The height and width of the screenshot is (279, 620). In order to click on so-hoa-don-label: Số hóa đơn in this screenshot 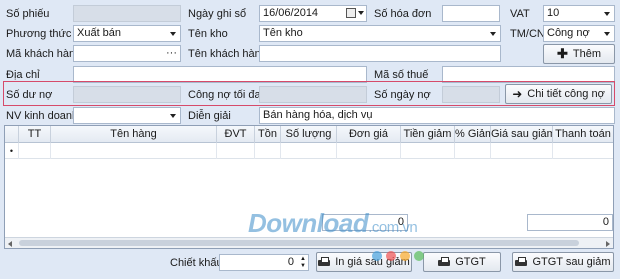, I will do `click(403, 14)`.